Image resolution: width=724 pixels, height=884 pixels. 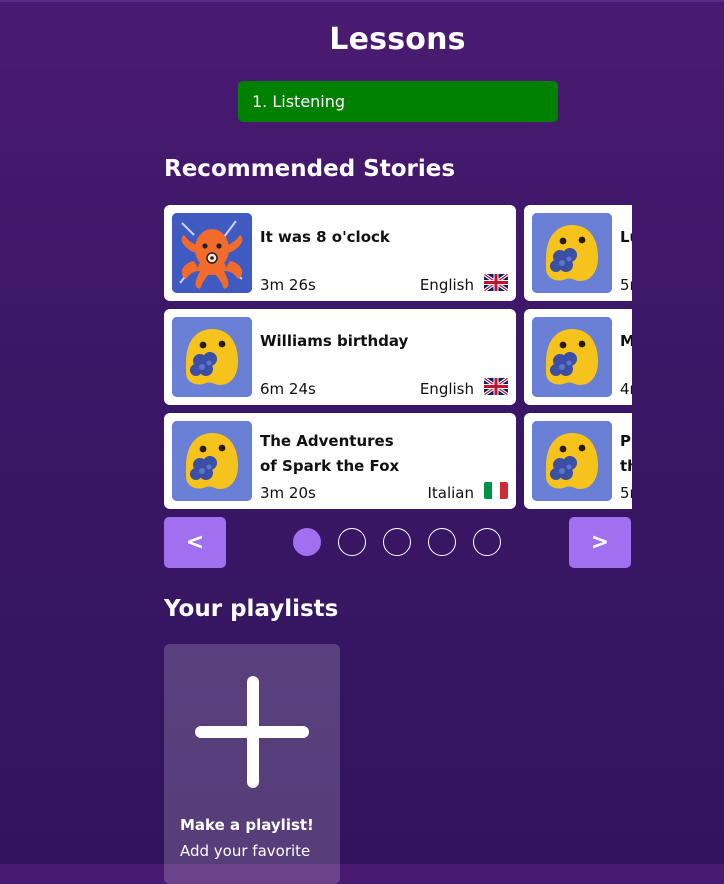 I want to click on story-card: M 4r, so click(x=578, y=357).